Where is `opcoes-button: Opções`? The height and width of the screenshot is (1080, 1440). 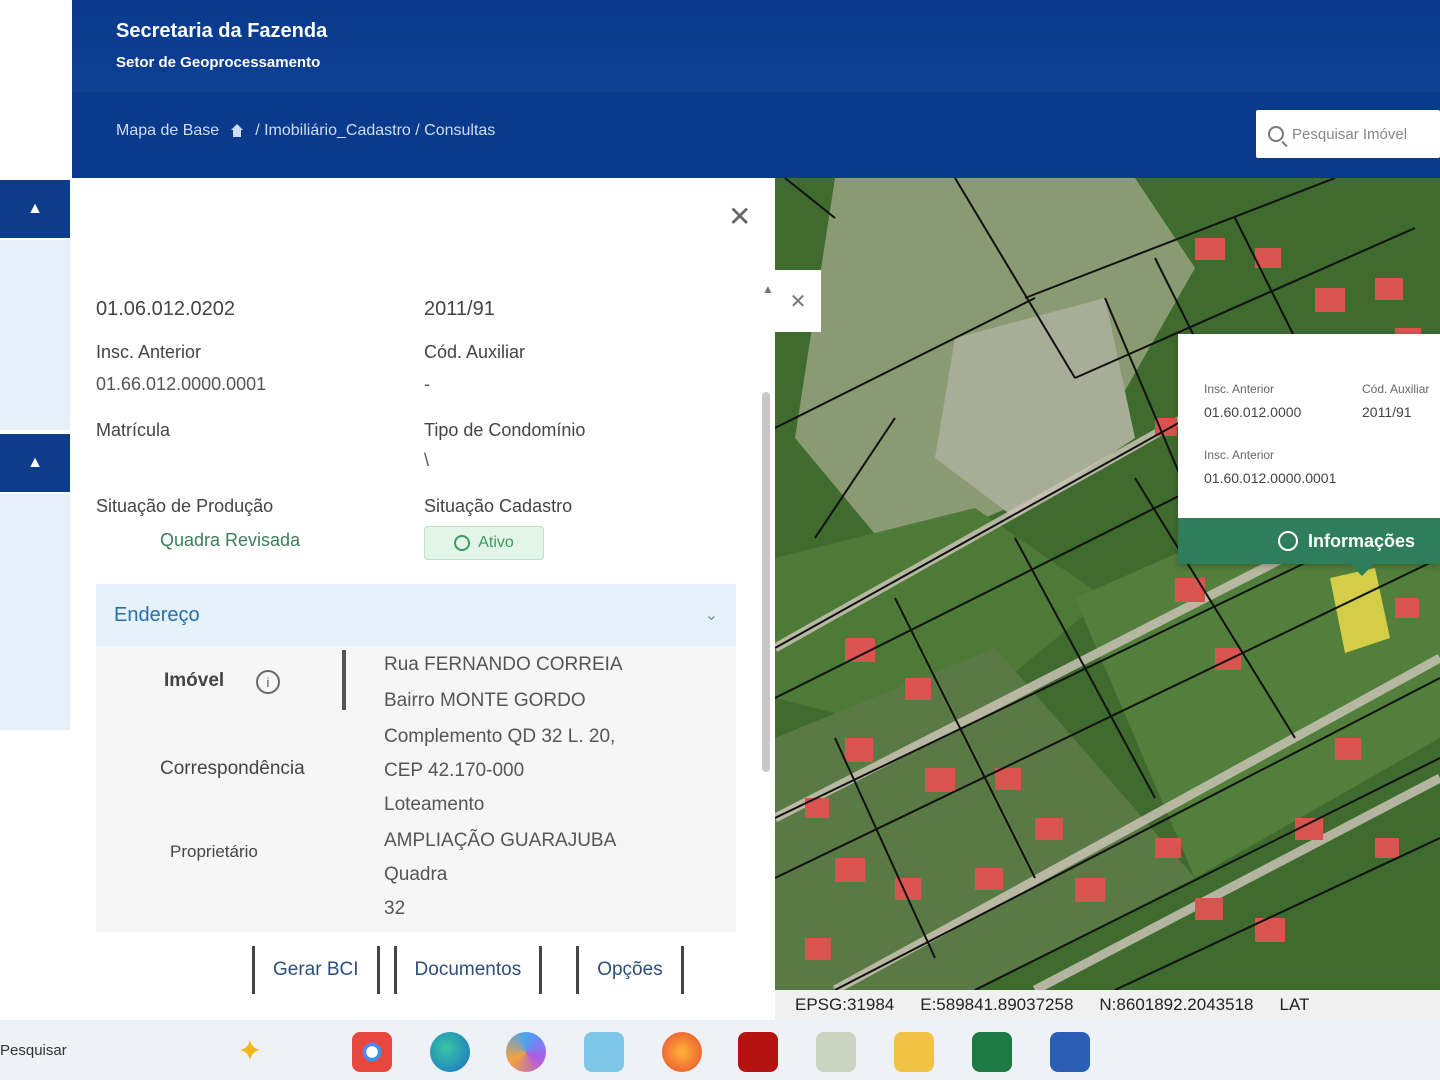 opcoes-button: Opções is located at coordinates (630, 970).